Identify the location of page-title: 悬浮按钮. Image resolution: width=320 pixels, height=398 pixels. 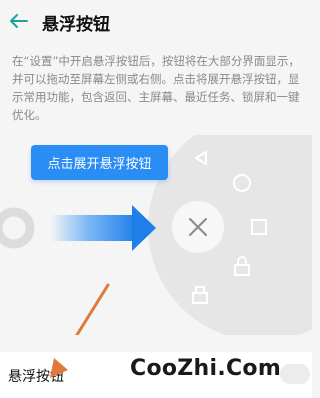
(76, 25).